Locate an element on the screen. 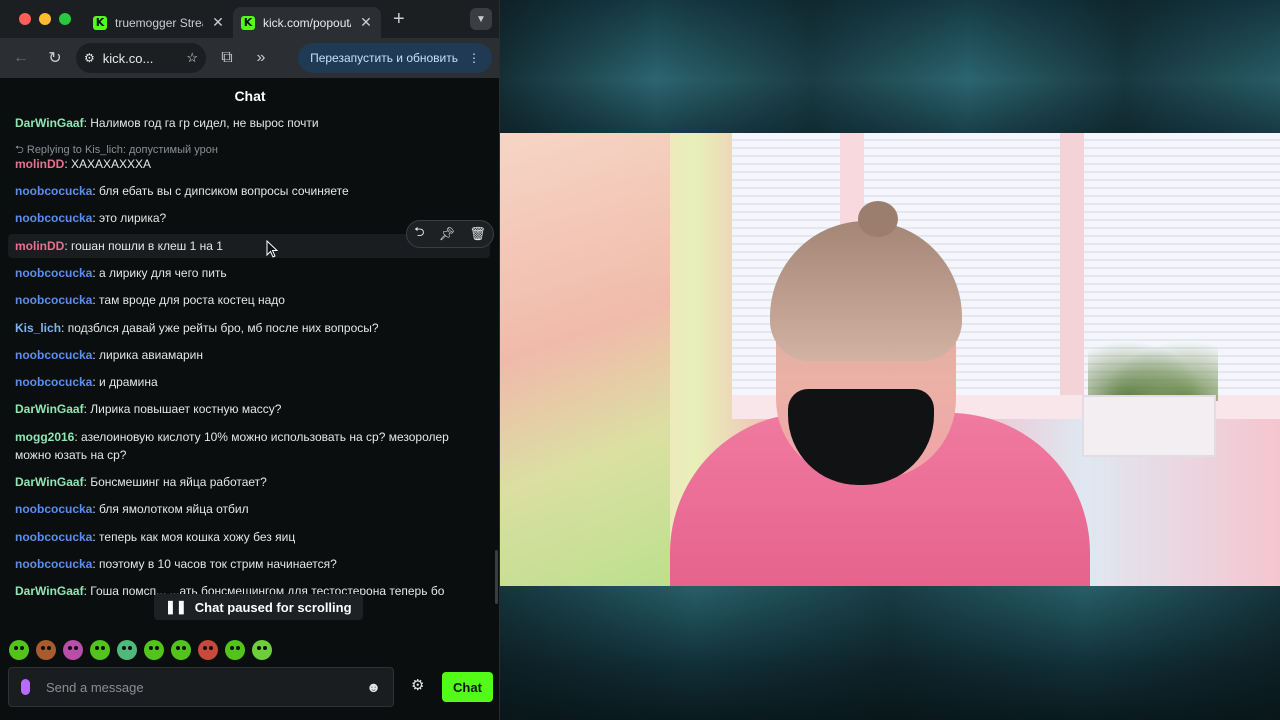 This screenshot has width=1280, height=720. plant is located at coordinates (1153, 366).